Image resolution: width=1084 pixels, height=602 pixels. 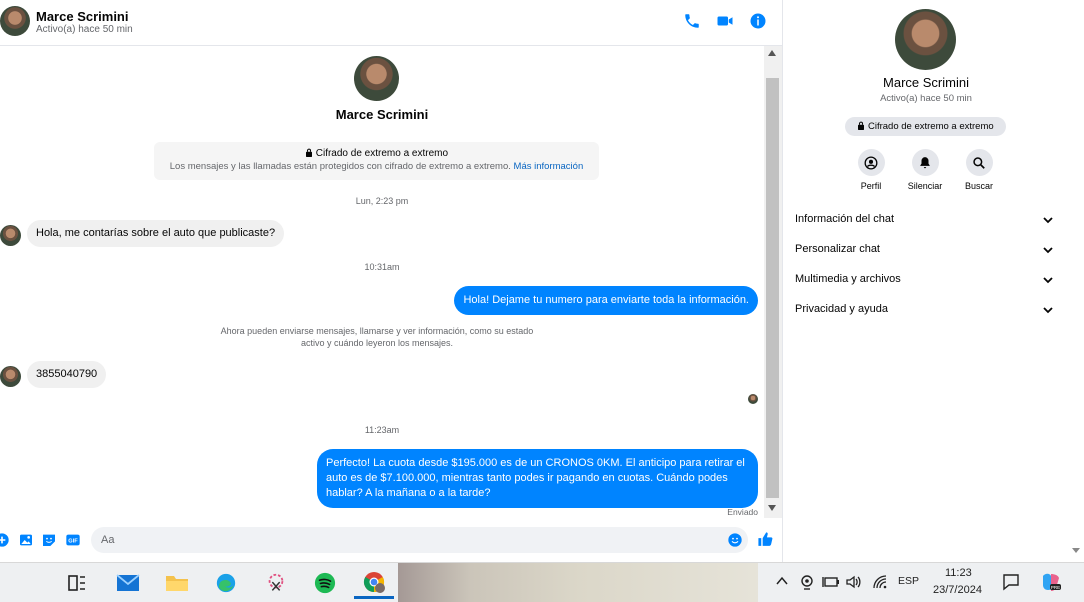 I want to click on spotify-button, so click(x=325, y=583).